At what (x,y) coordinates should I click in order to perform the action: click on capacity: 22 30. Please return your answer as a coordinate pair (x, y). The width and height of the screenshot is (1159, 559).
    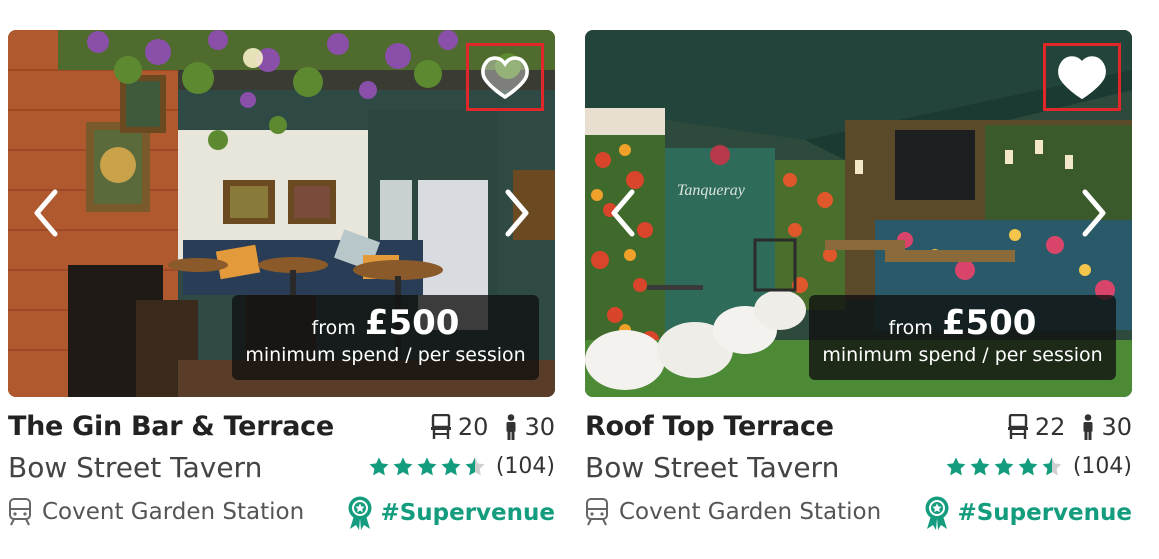
    Looking at the image, I should click on (1069, 427).